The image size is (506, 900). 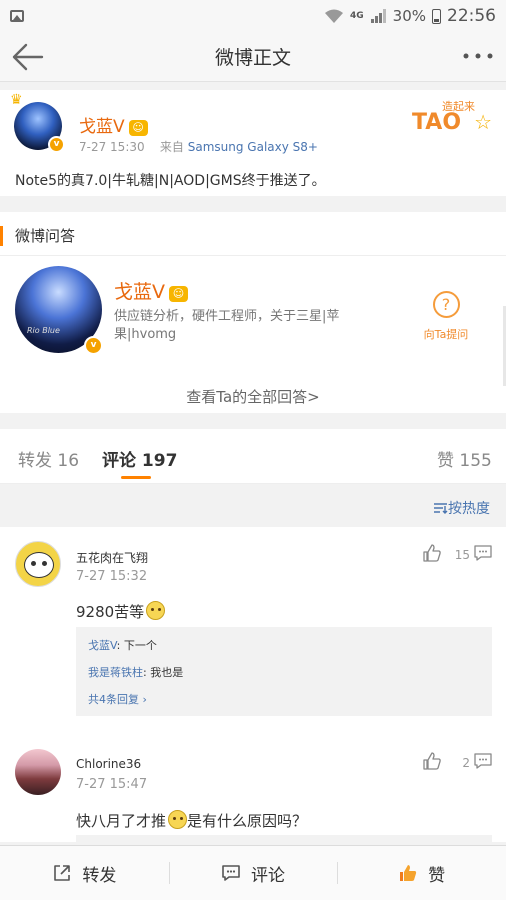 I want to click on author-avatar: ♛ v, so click(x=37, y=123).